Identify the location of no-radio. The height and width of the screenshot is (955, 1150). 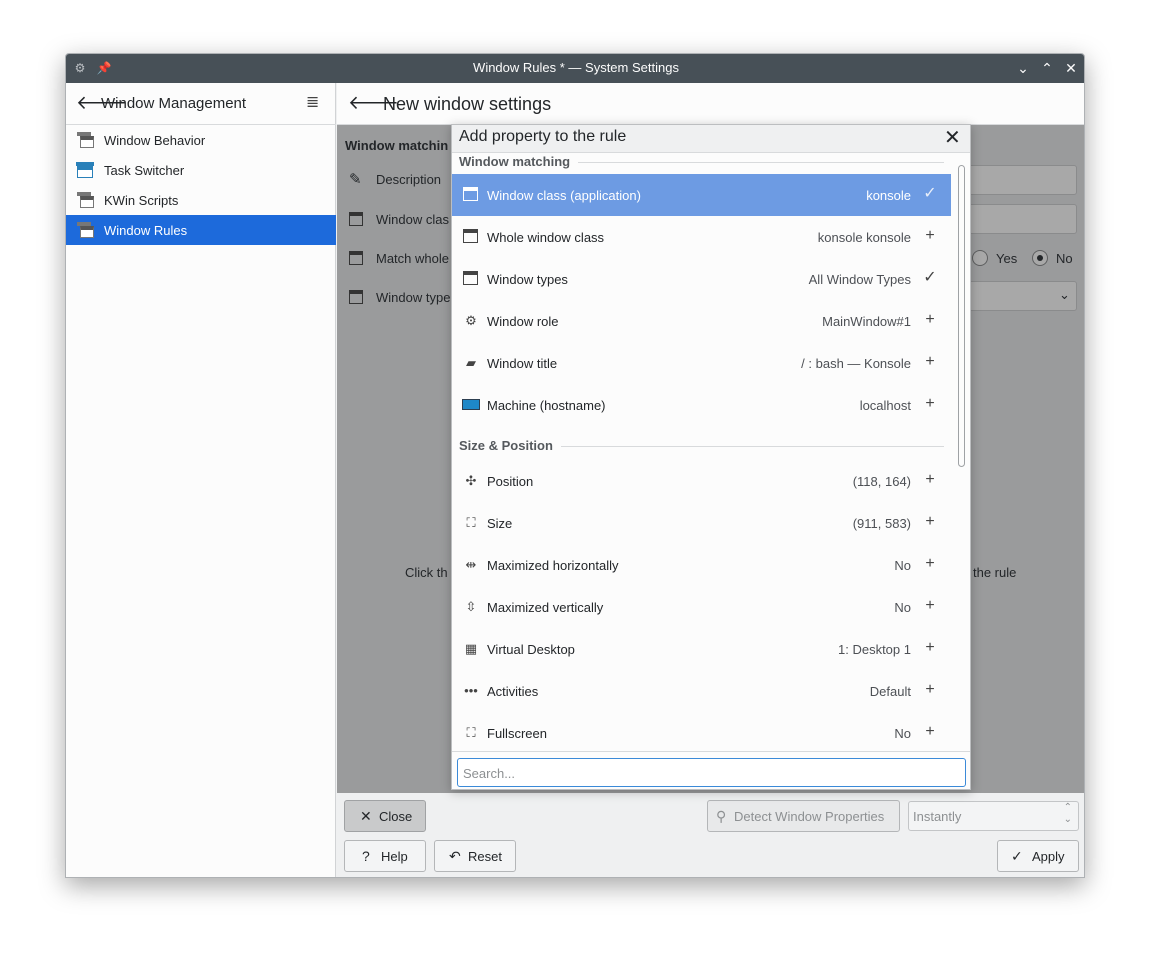
(1040, 258).